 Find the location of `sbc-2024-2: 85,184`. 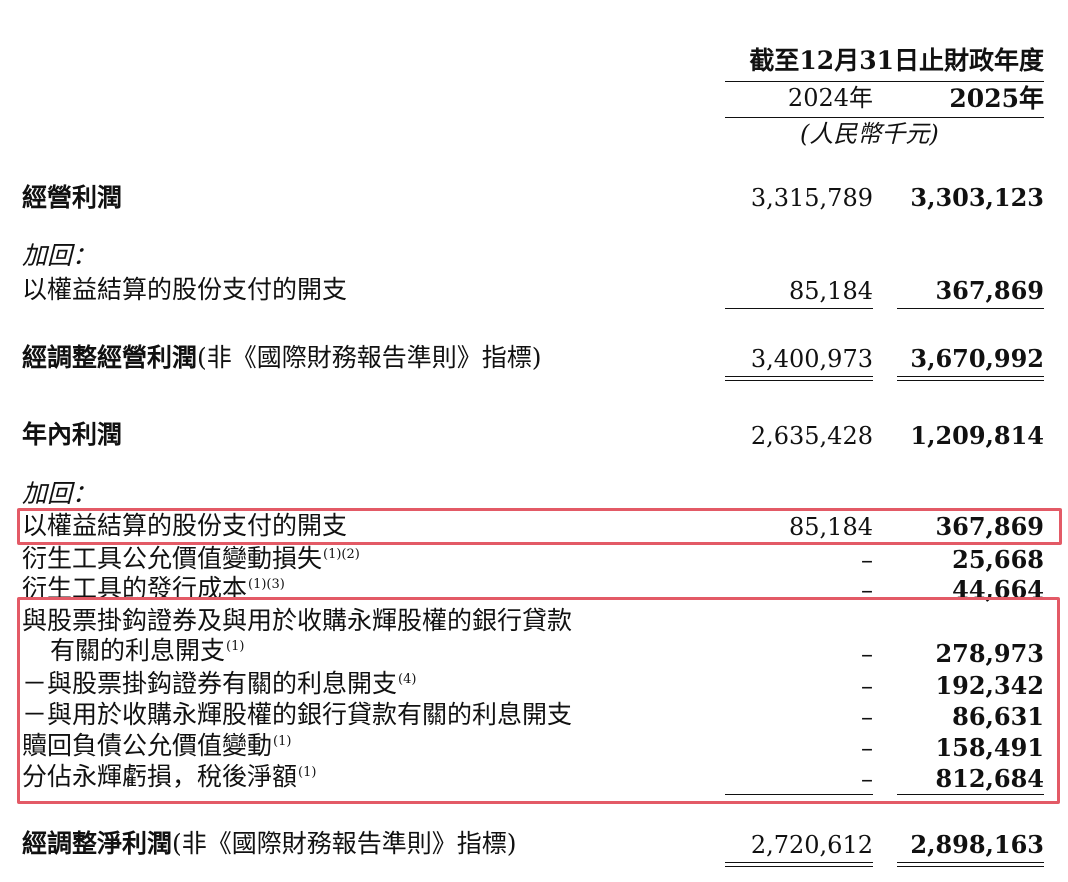

sbc-2024-2: 85,184 is located at coordinates (831, 527).